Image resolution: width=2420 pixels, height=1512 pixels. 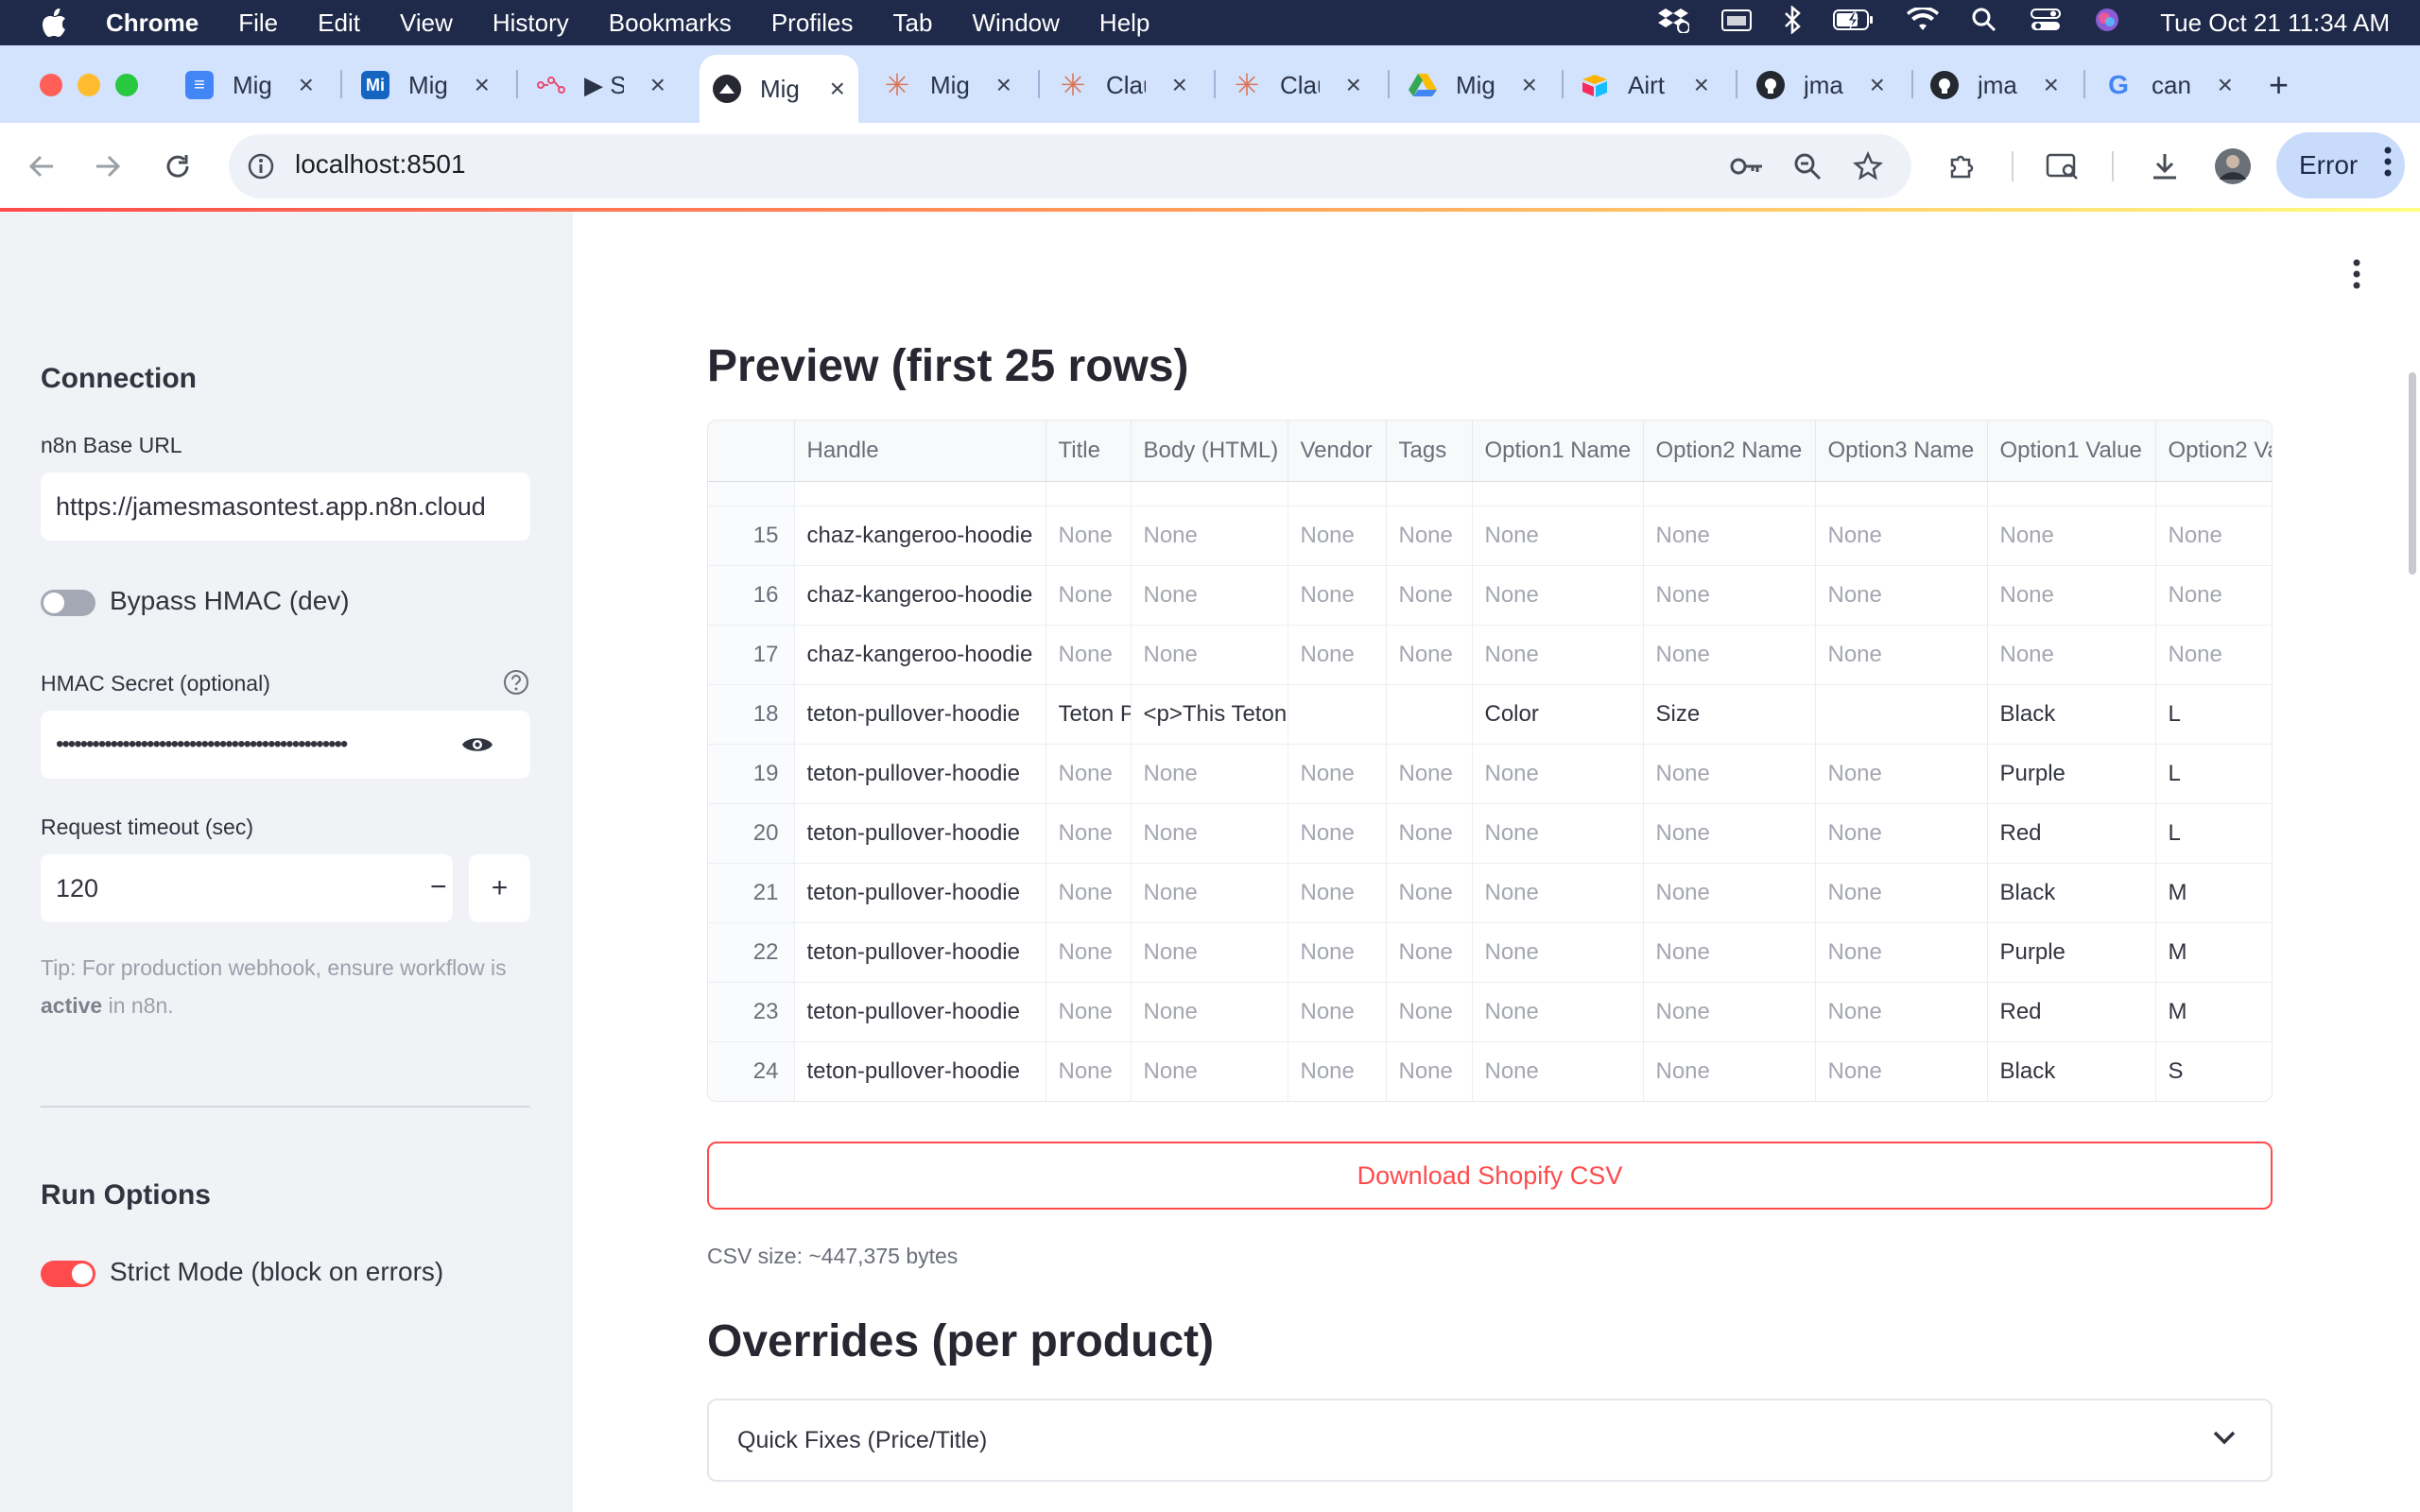 I want to click on url-text: localhost:8501, so click(x=380, y=164).